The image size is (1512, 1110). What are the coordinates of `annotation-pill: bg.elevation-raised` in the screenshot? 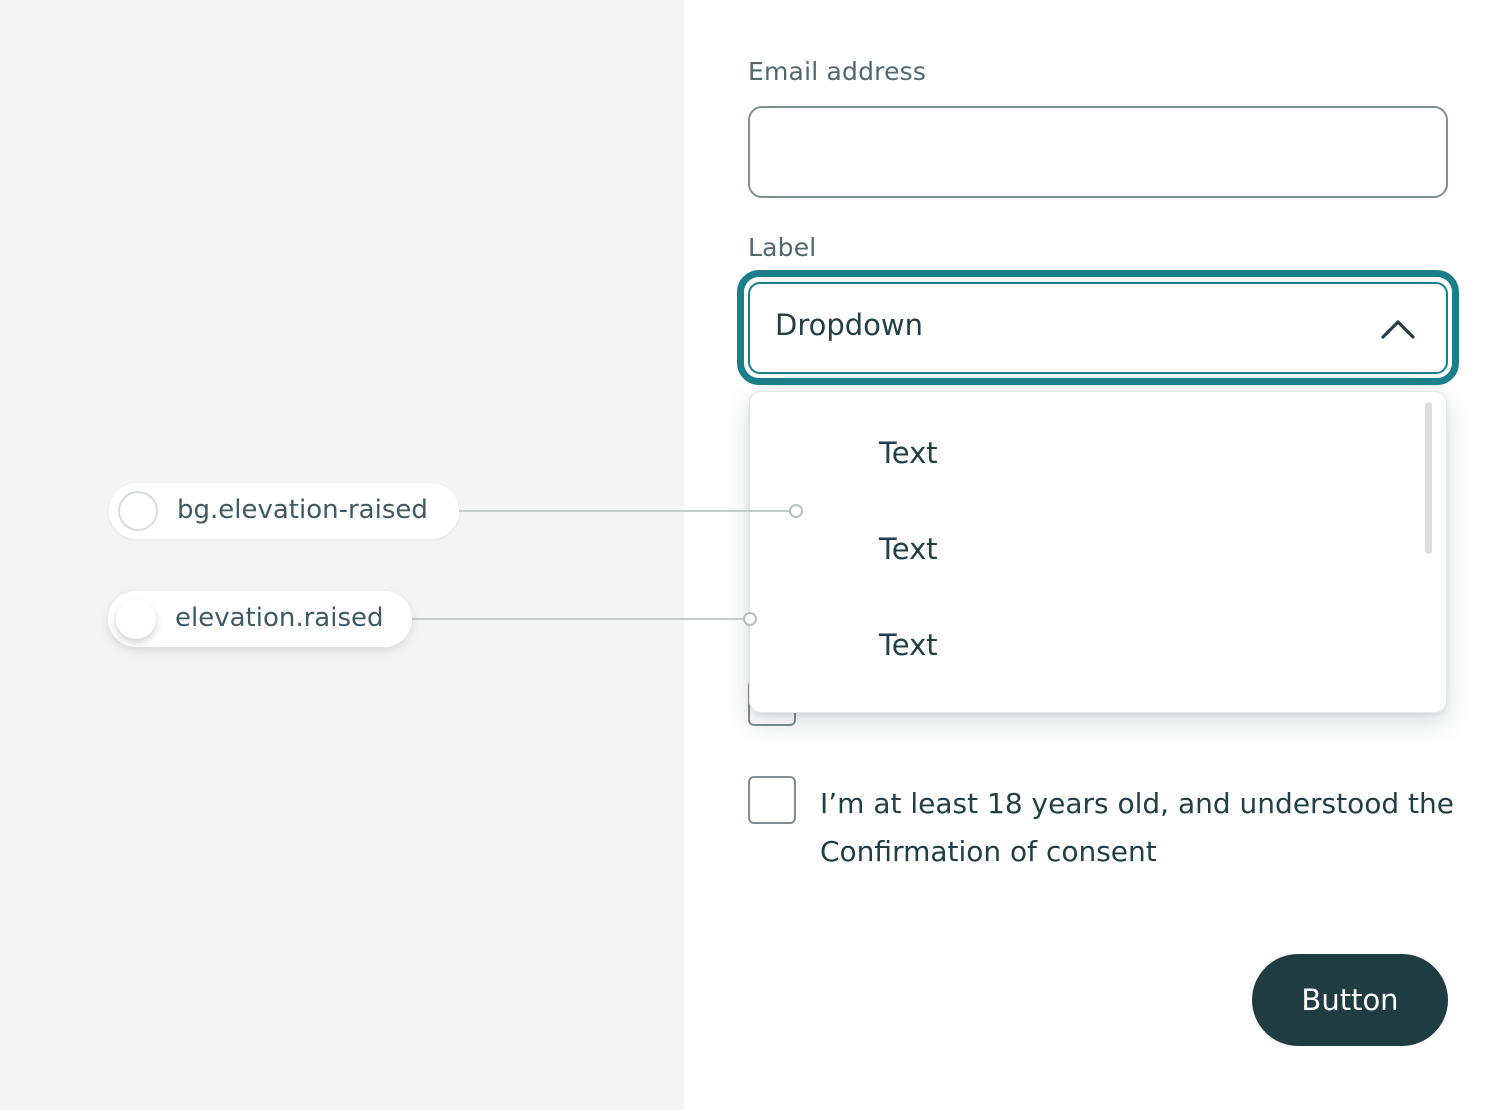 It's located at (284, 511).